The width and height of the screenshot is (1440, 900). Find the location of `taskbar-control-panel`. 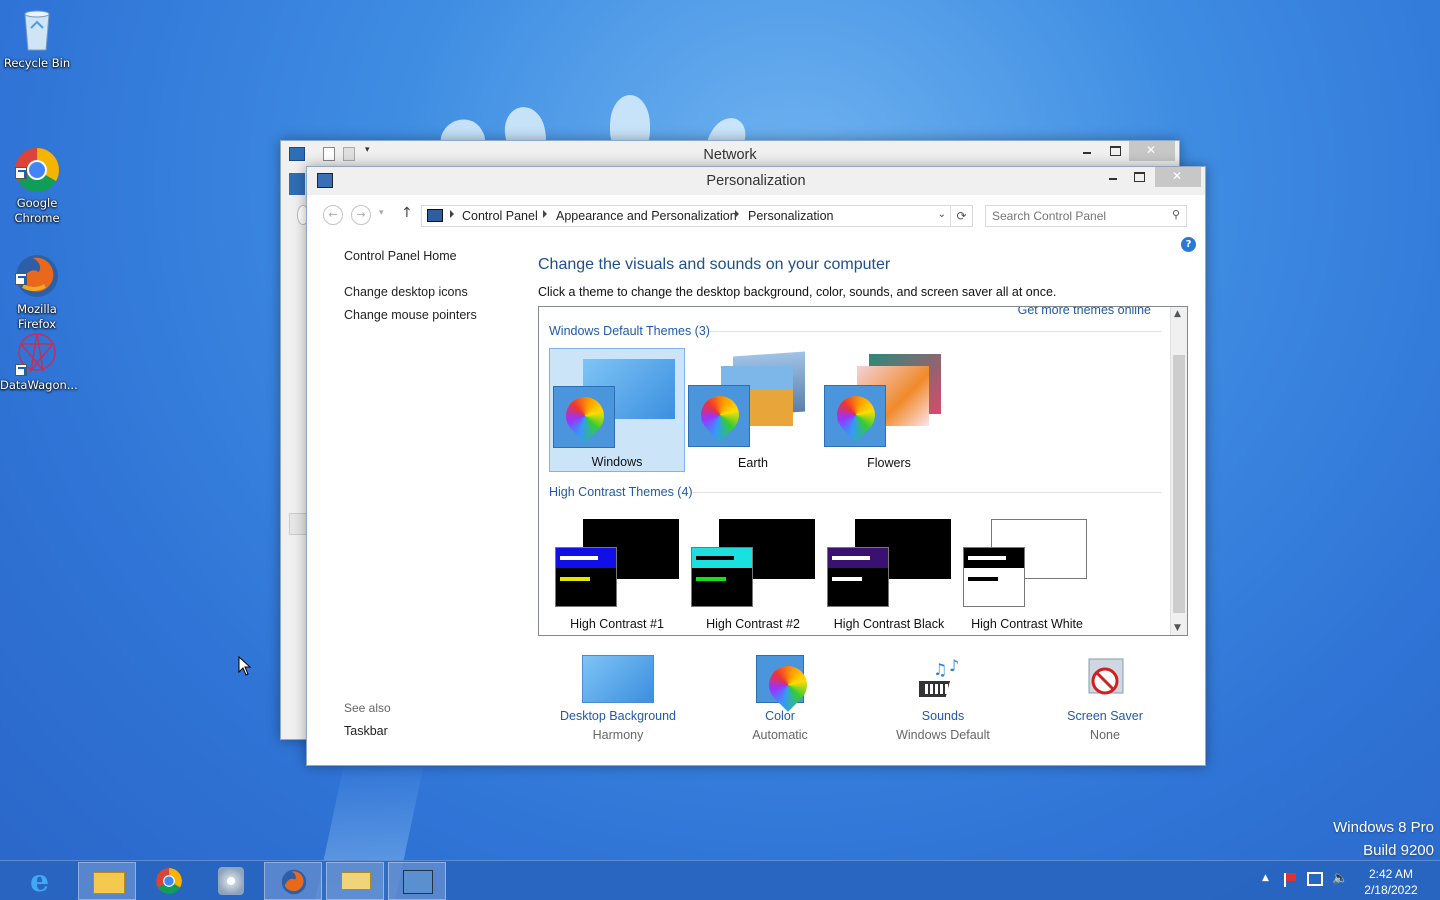

taskbar-control-panel is located at coordinates (417, 881).